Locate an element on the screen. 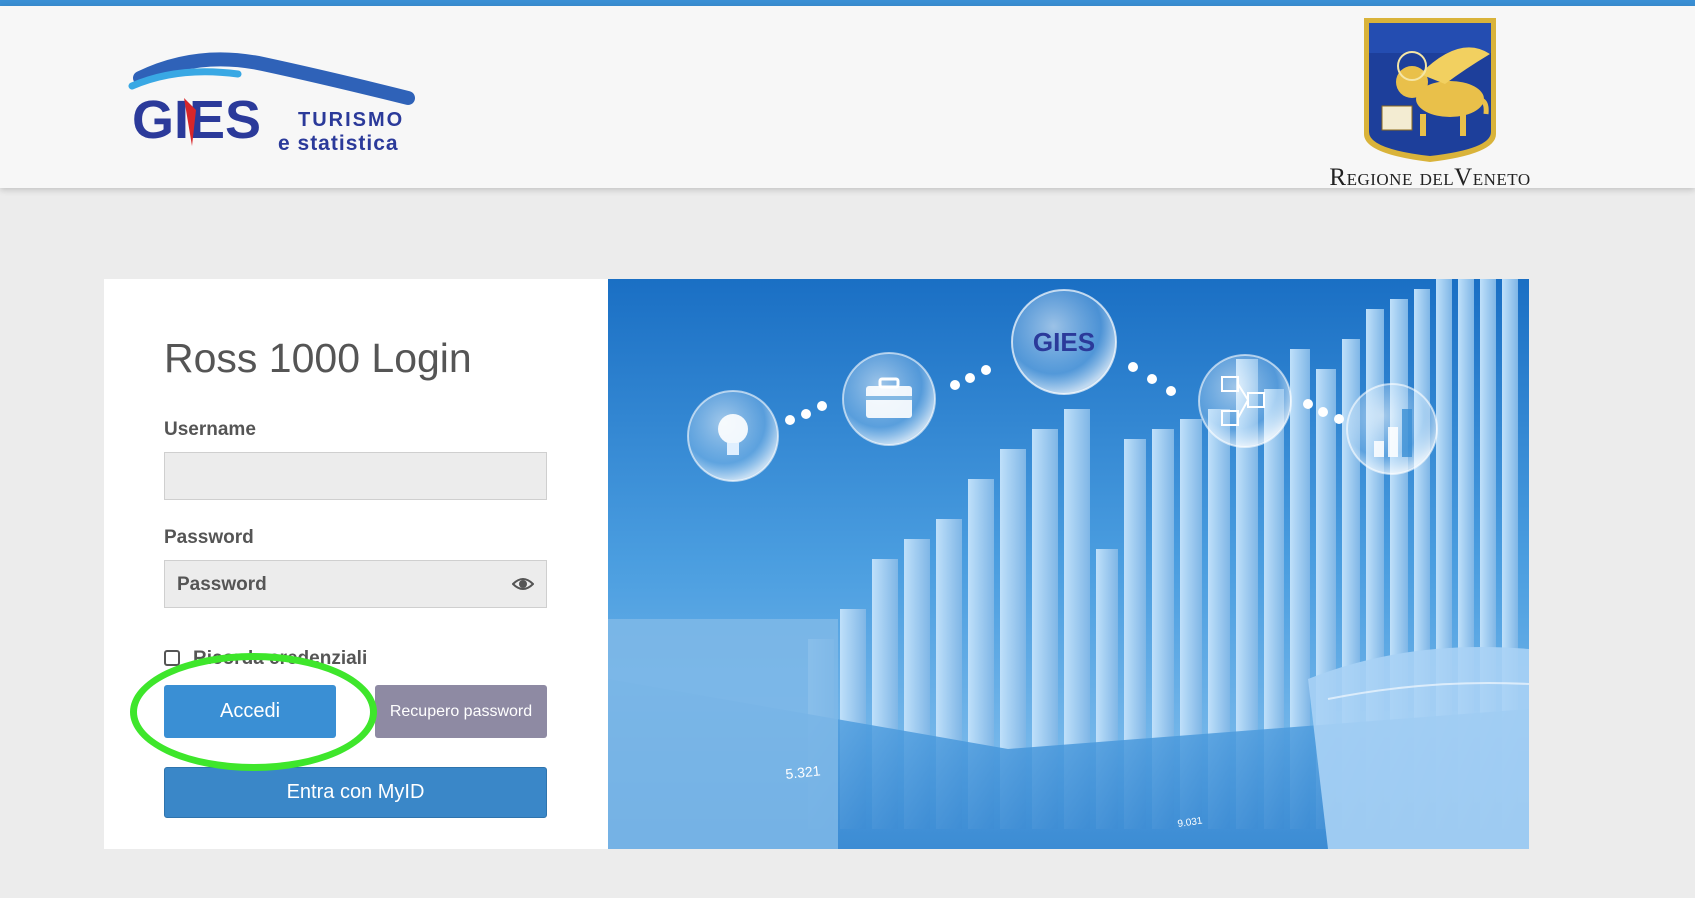  gies-logo-text: GIES is located at coordinates (196, 120).